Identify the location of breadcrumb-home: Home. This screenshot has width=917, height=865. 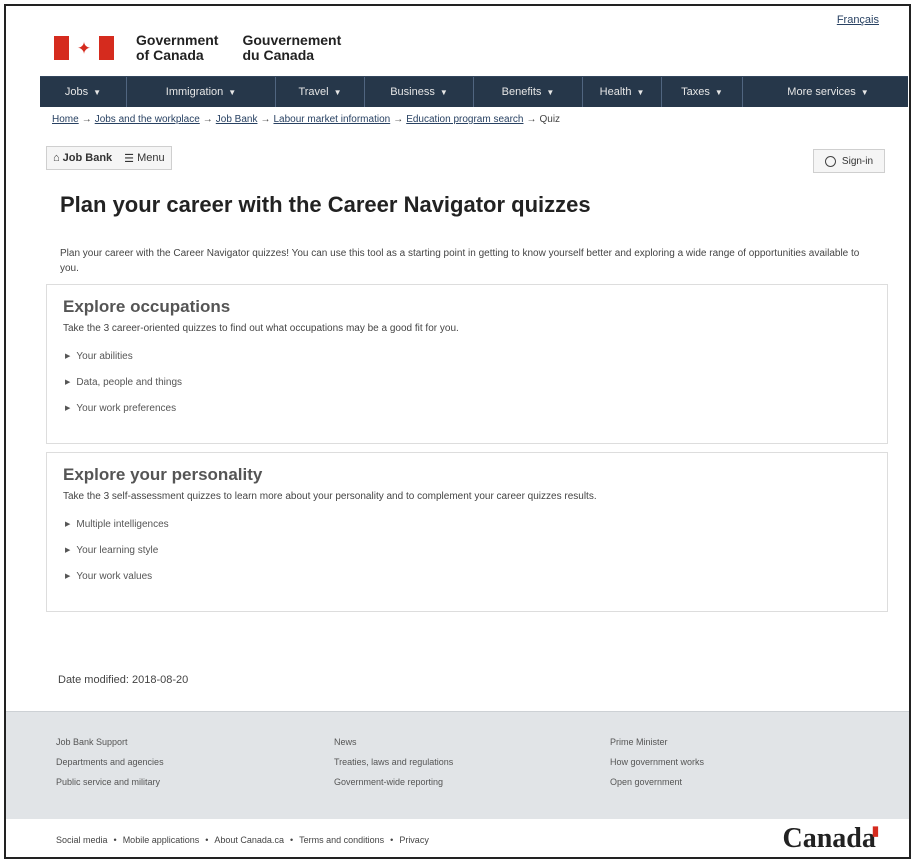
(65, 119).